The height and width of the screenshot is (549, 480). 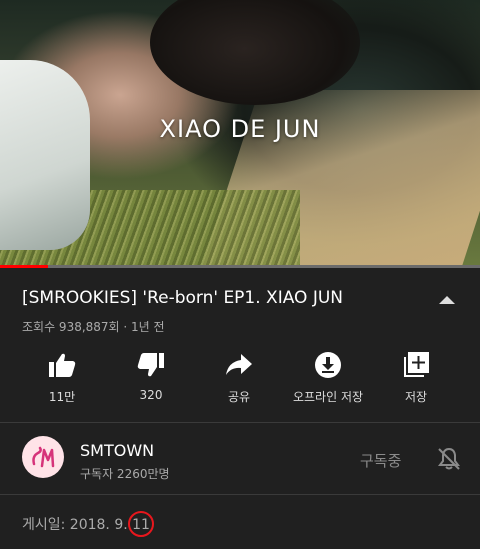 What do you see at coordinates (447, 300) in the screenshot?
I see `chevron-up-icon` at bounding box center [447, 300].